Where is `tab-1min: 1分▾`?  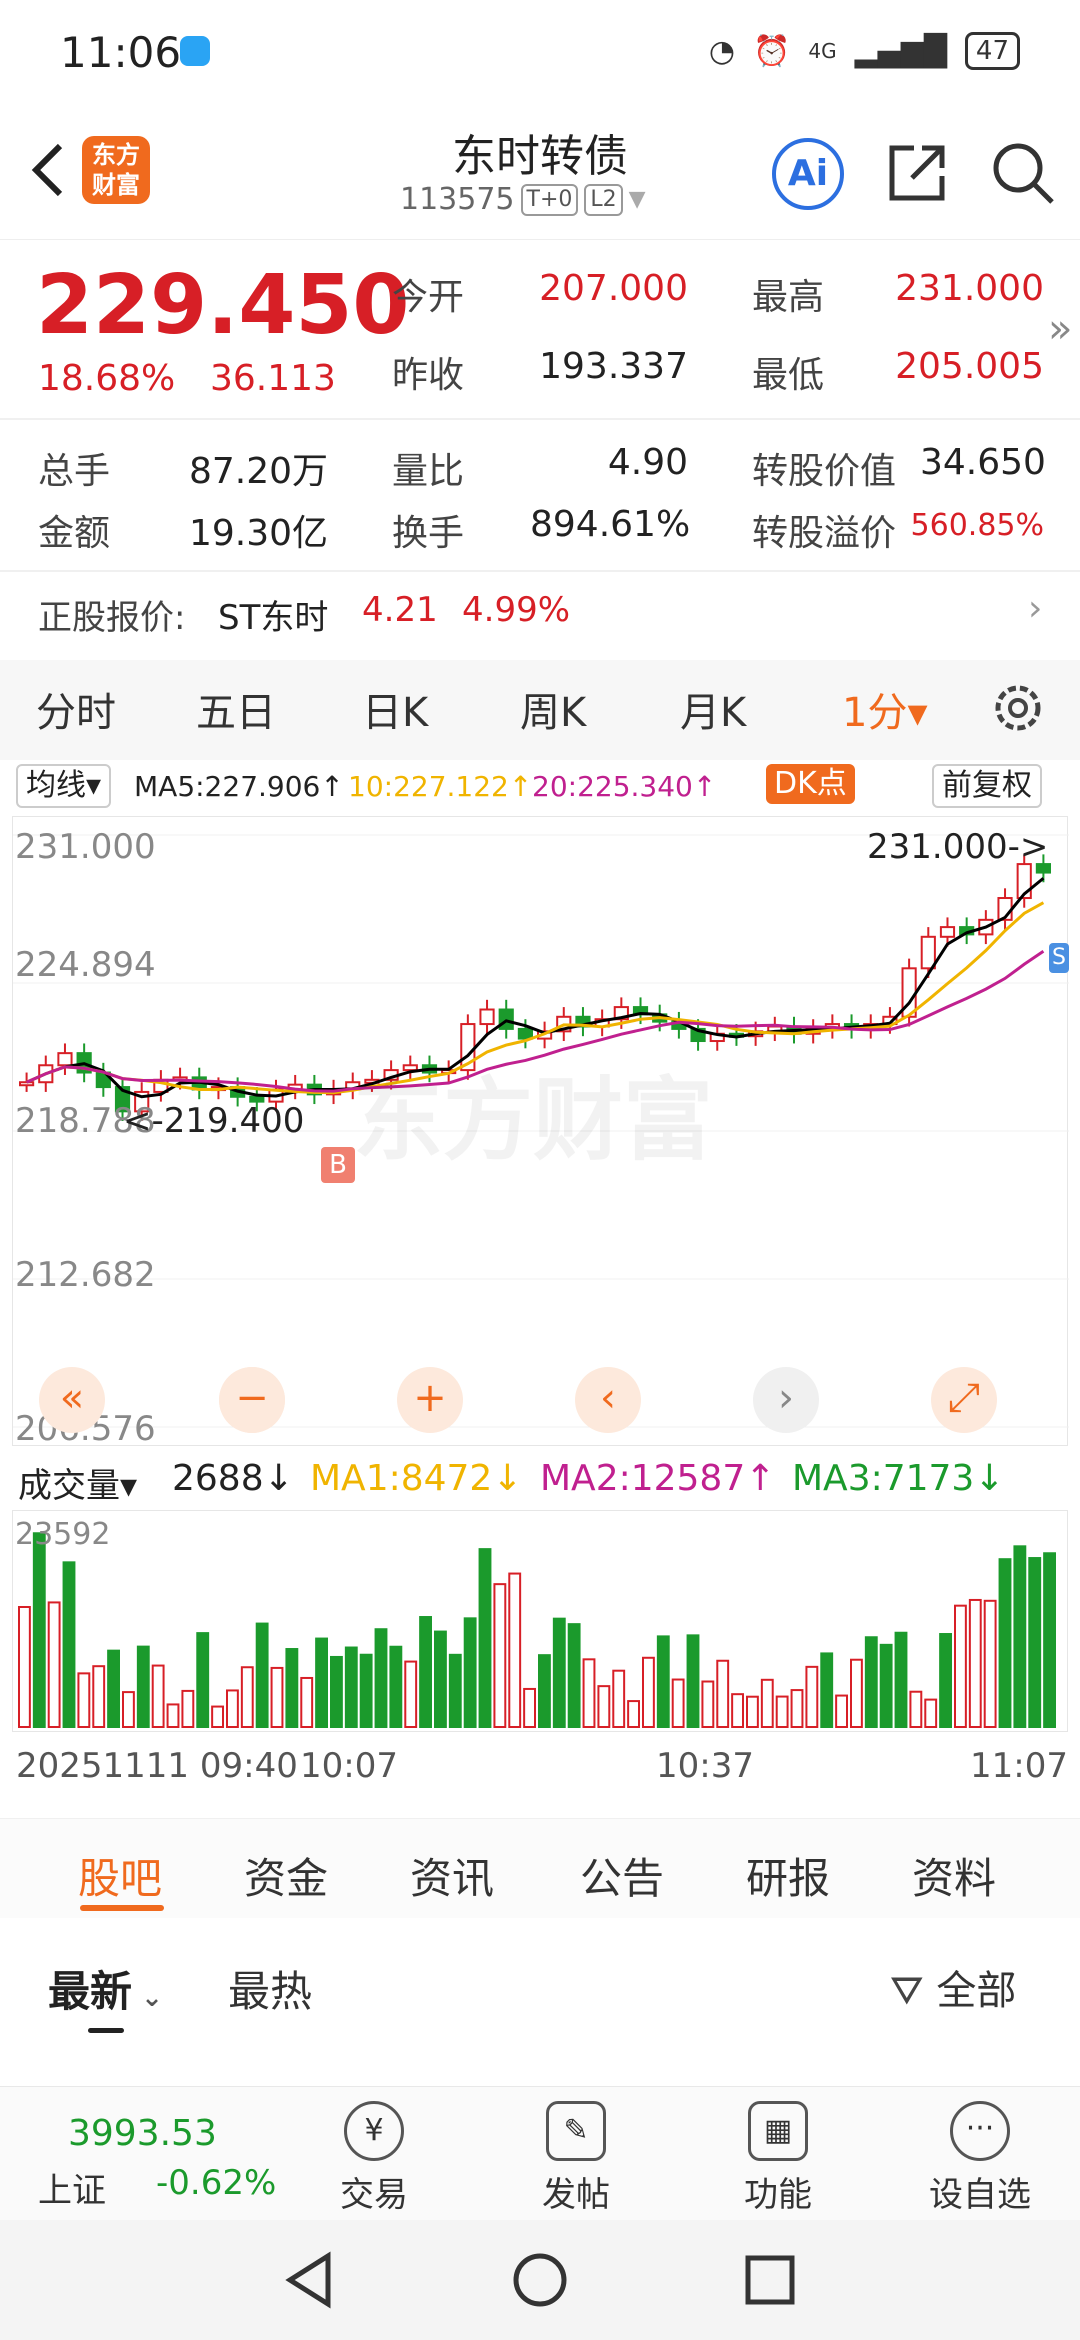 tab-1min: 1分▾ is located at coordinates (885, 709).